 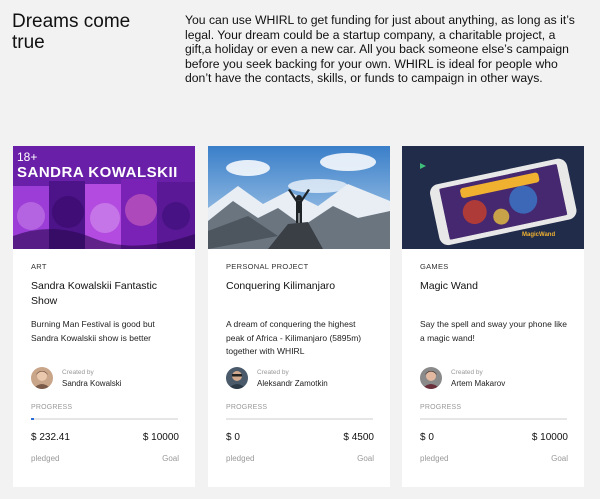 I want to click on creator-info: Created by Sandra Kowalski, so click(x=106, y=379).